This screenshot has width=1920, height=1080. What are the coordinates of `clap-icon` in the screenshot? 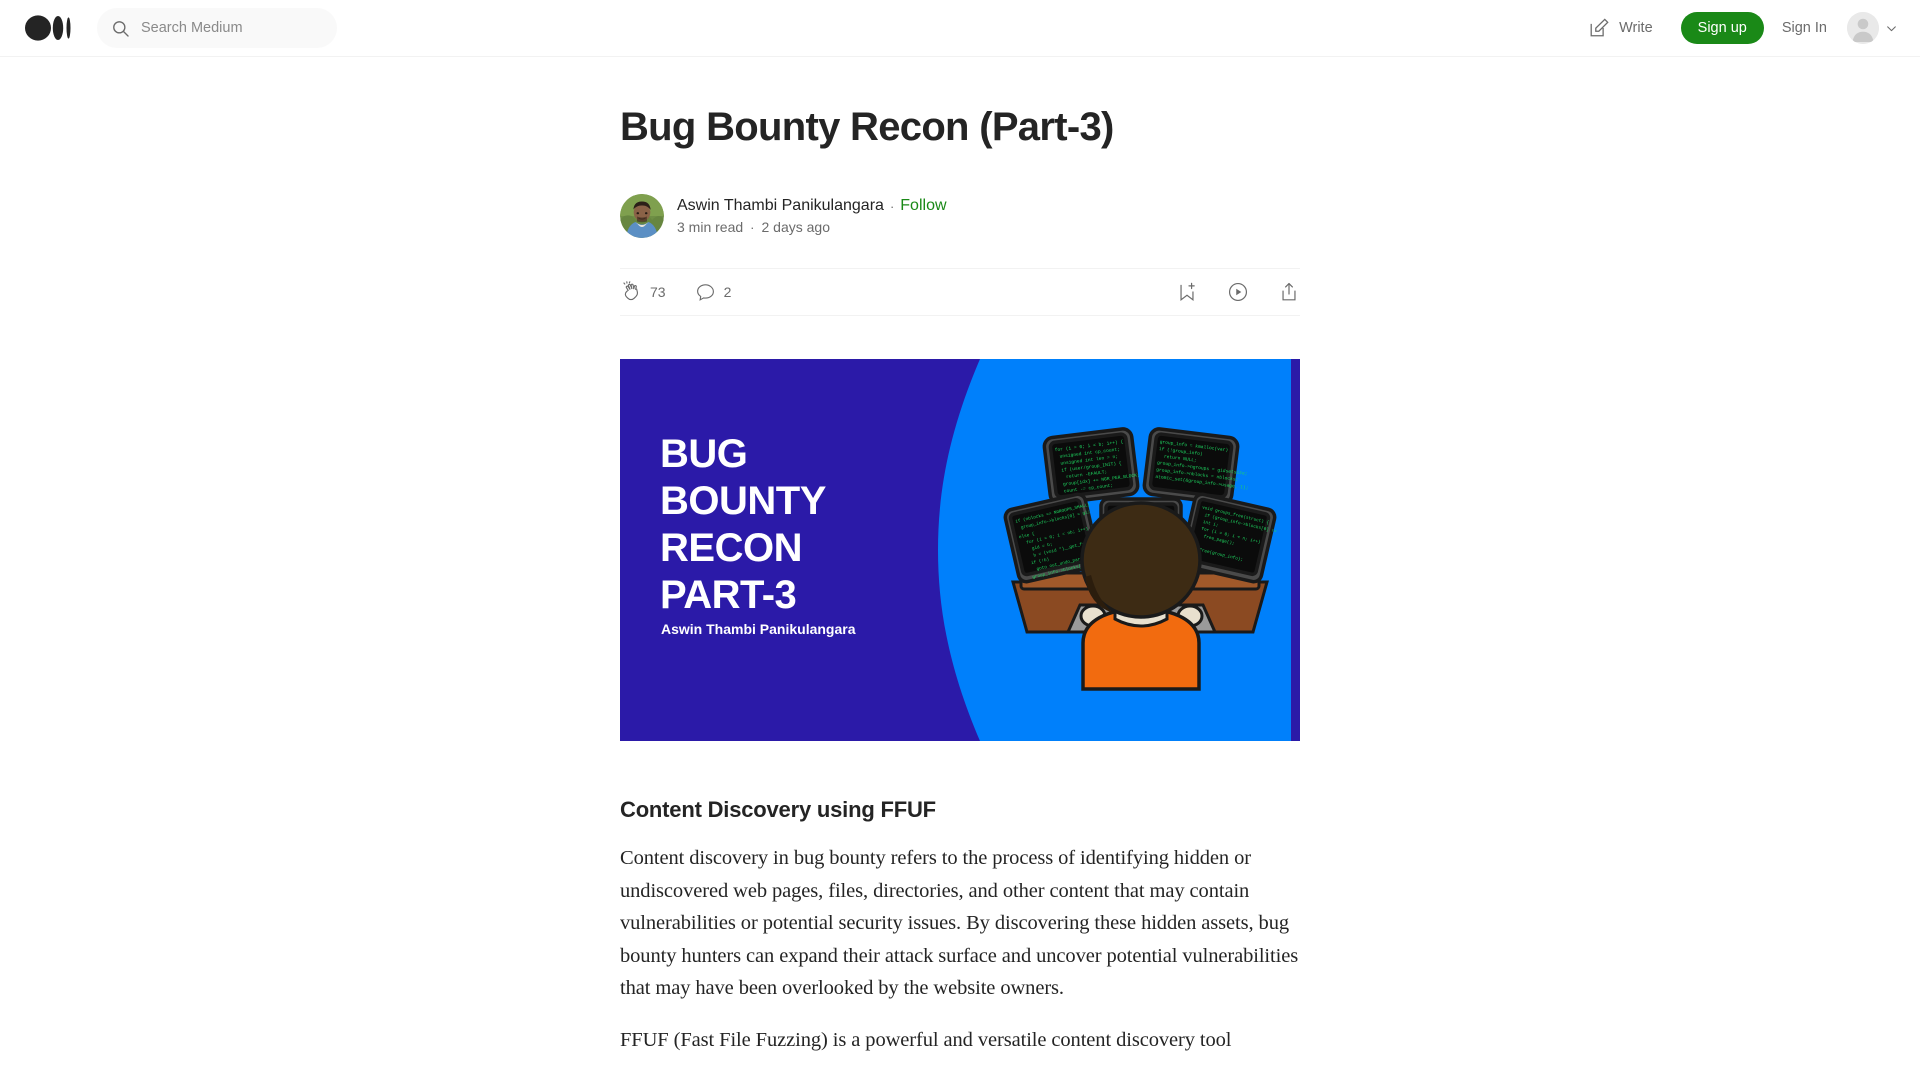 It's located at (631, 291).